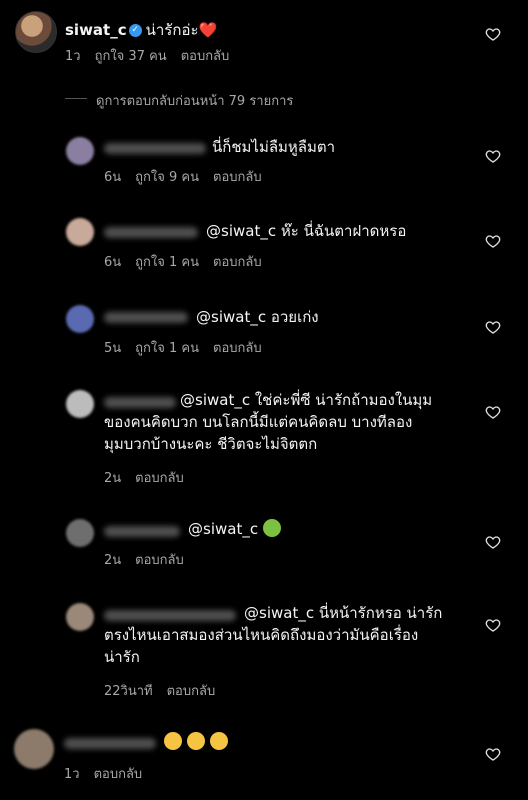  What do you see at coordinates (128, 691) in the screenshot?
I see `timestamp: 22วินาที` at bounding box center [128, 691].